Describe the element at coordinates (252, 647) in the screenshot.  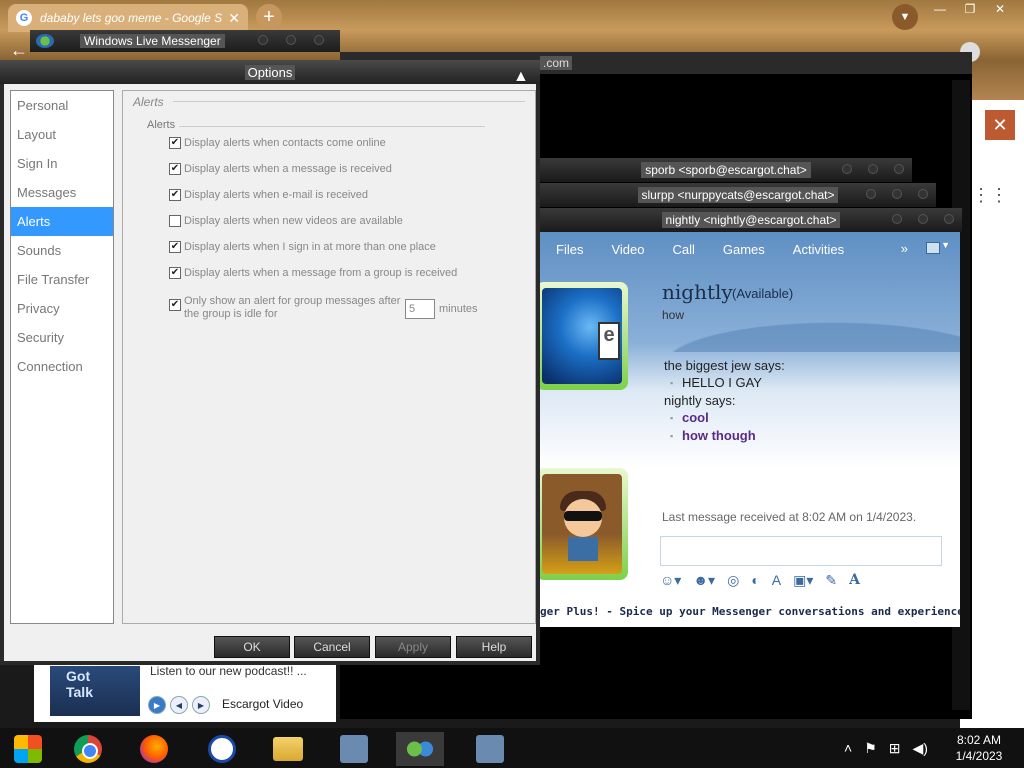
I see `ok-button: OK` at that location.